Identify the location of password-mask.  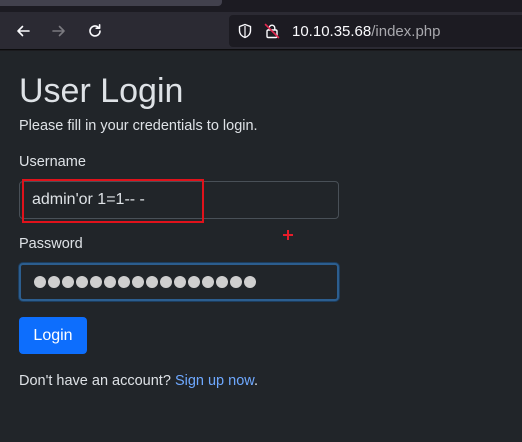
(145, 282).